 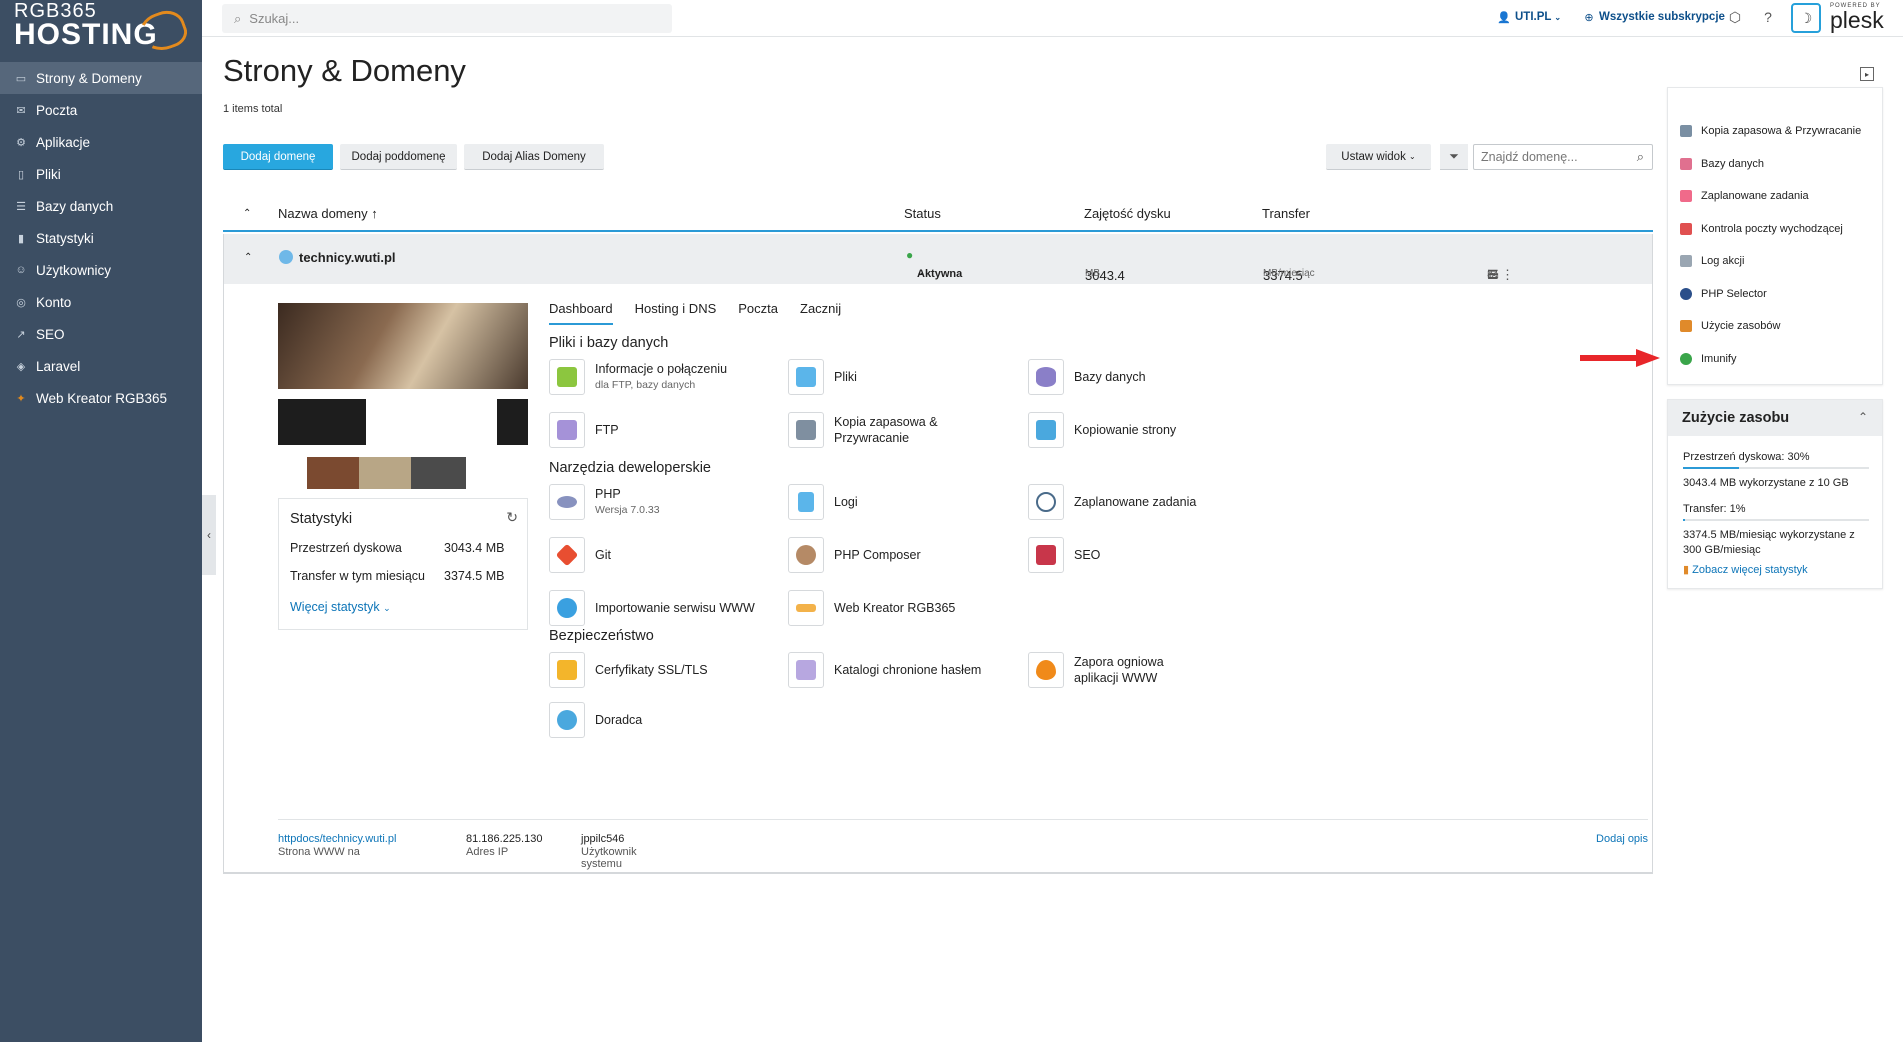 I want to click on quick-link-label: Log akcji, so click(x=1723, y=261).